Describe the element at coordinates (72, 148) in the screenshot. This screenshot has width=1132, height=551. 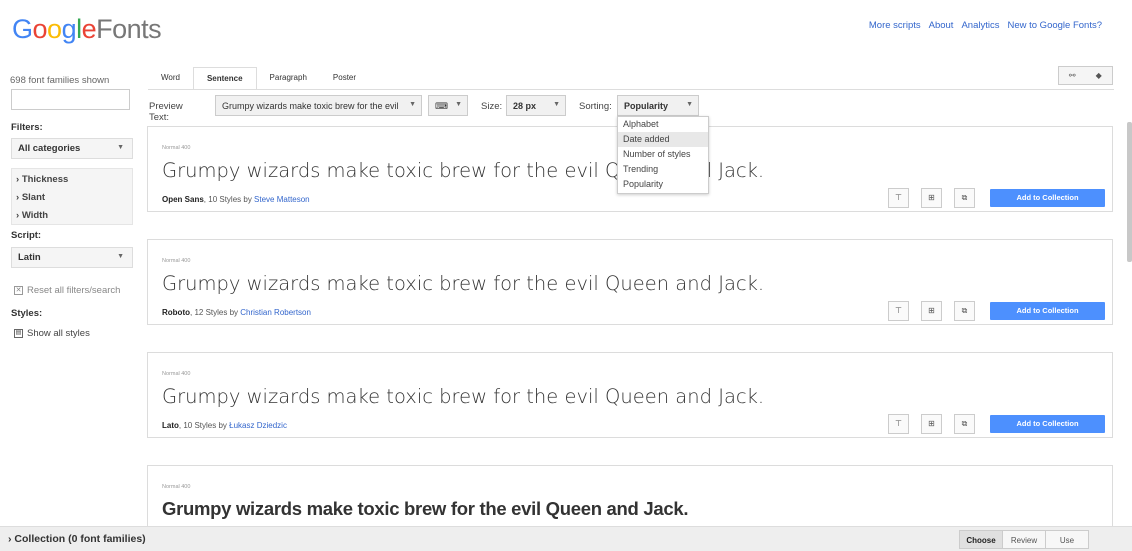
I see `category-select: All categories ▼` at that location.